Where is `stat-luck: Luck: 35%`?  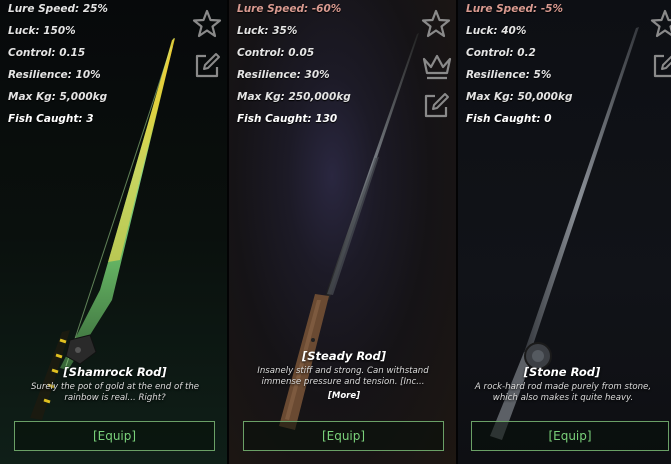 stat-luck: Luck: 35% is located at coordinates (267, 31).